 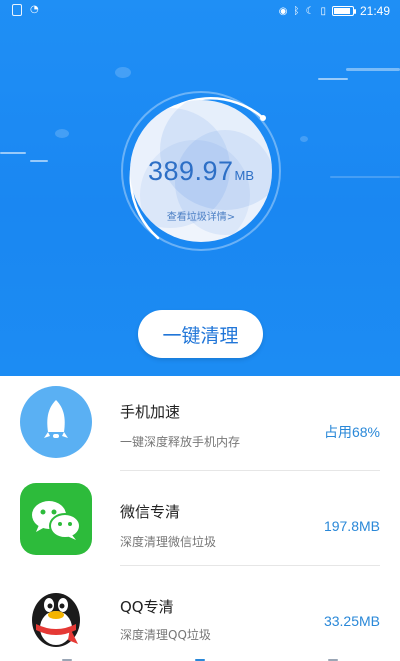 I want to click on item-subtitle: 深度清理微信垃圾, so click(x=168, y=542).